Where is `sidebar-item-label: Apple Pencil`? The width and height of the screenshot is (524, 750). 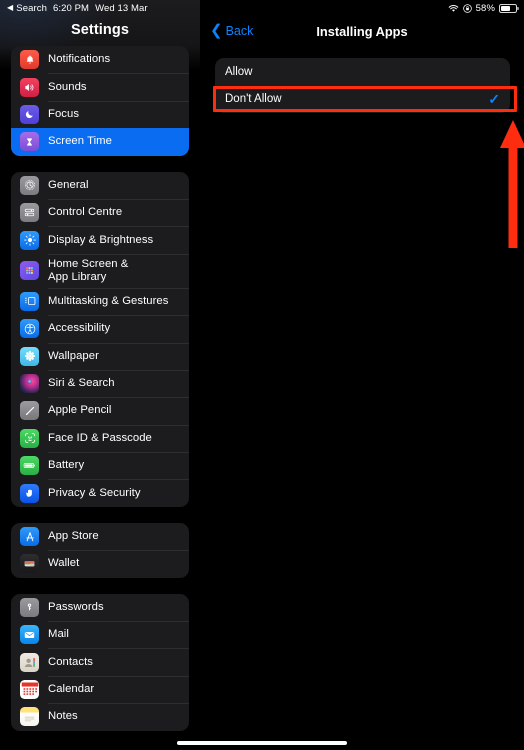
sidebar-item-label: Apple Pencil is located at coordinates (80, 410).